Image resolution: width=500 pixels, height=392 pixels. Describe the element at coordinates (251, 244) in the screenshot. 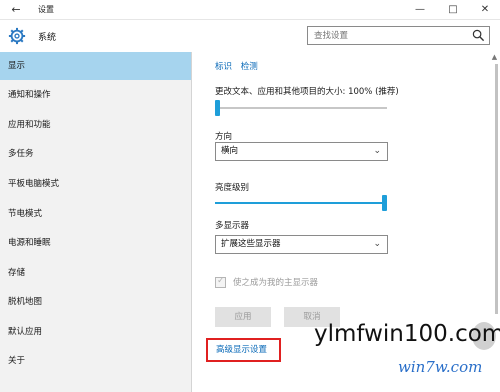

I see `multi-display-value: 扩展这些显示器` at that location.